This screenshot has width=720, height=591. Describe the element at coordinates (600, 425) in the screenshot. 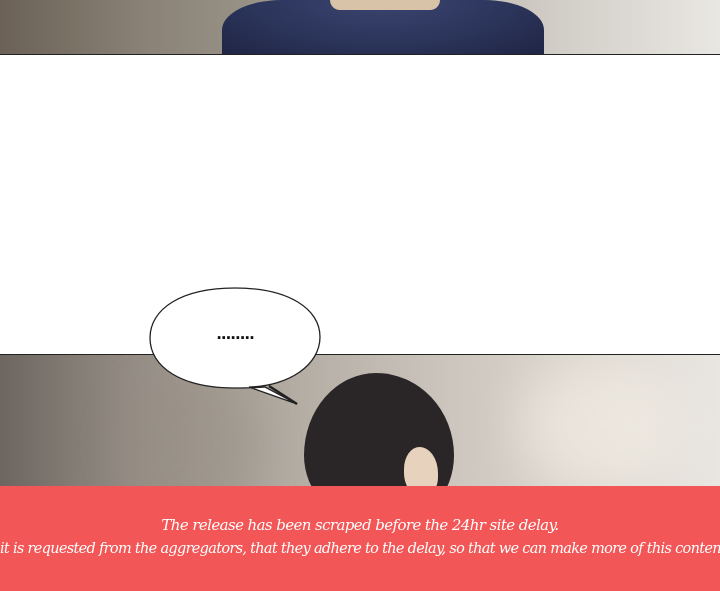

I see `background-blur` at that location.